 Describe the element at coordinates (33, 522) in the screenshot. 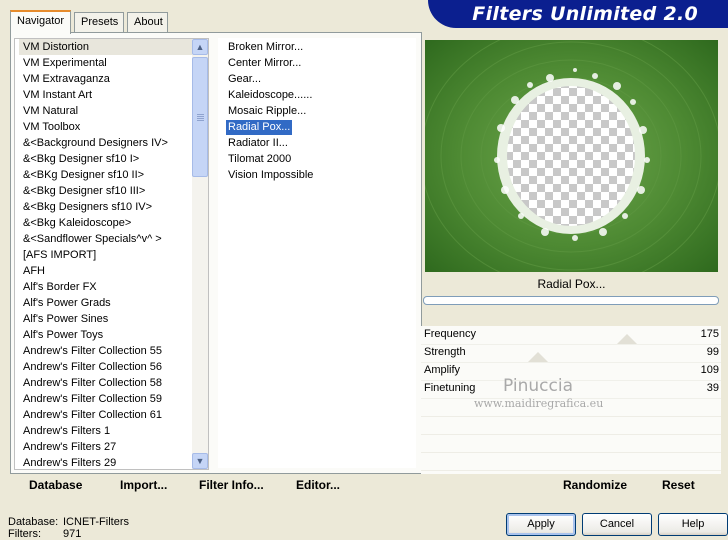

I see `database-label: Database:` at that location.